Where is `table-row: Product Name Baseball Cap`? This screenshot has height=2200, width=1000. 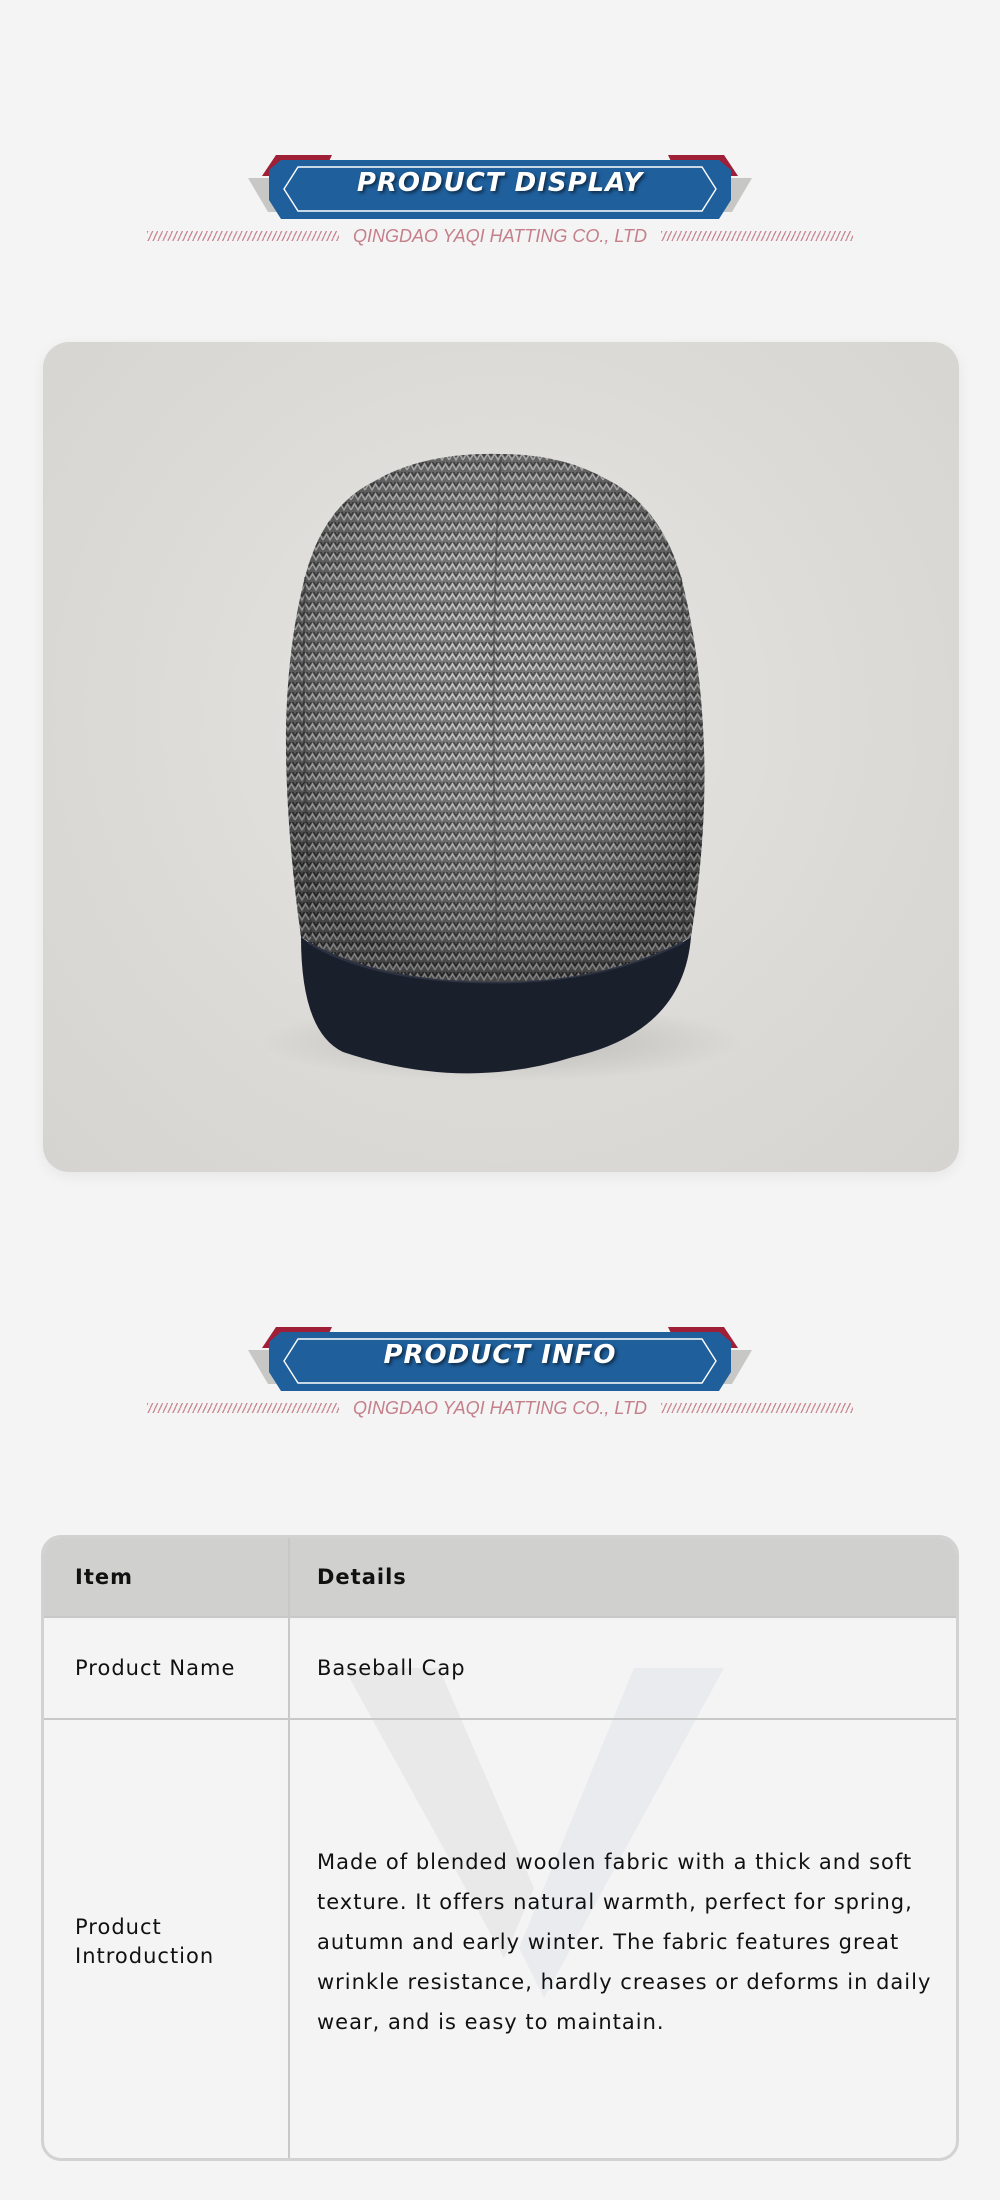
table-row: Product Name Baseball Cap is located at coordinates (500, 1667).